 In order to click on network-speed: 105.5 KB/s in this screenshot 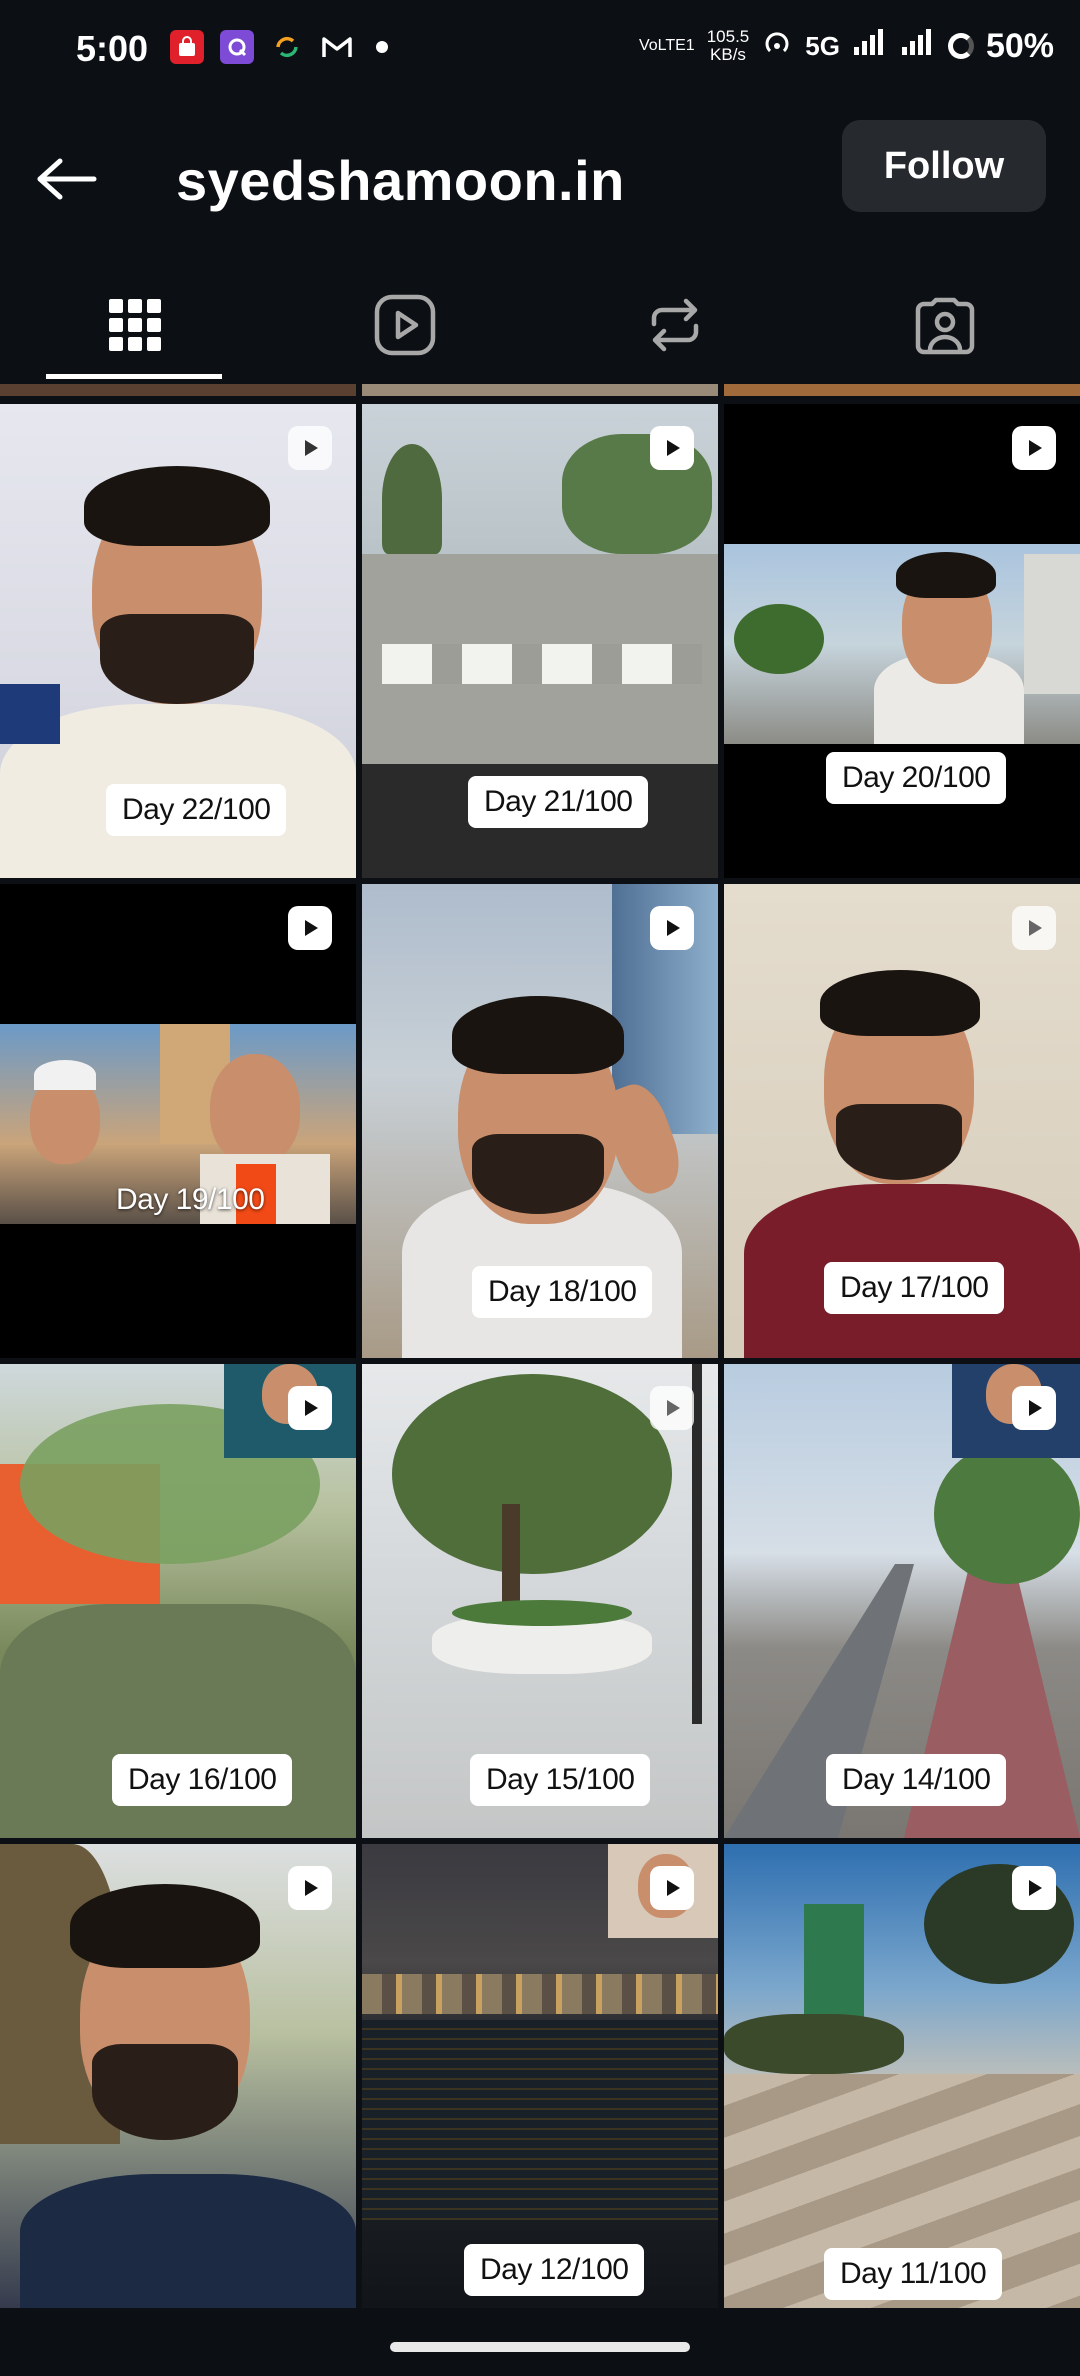, I will do `click(728, 45)`.